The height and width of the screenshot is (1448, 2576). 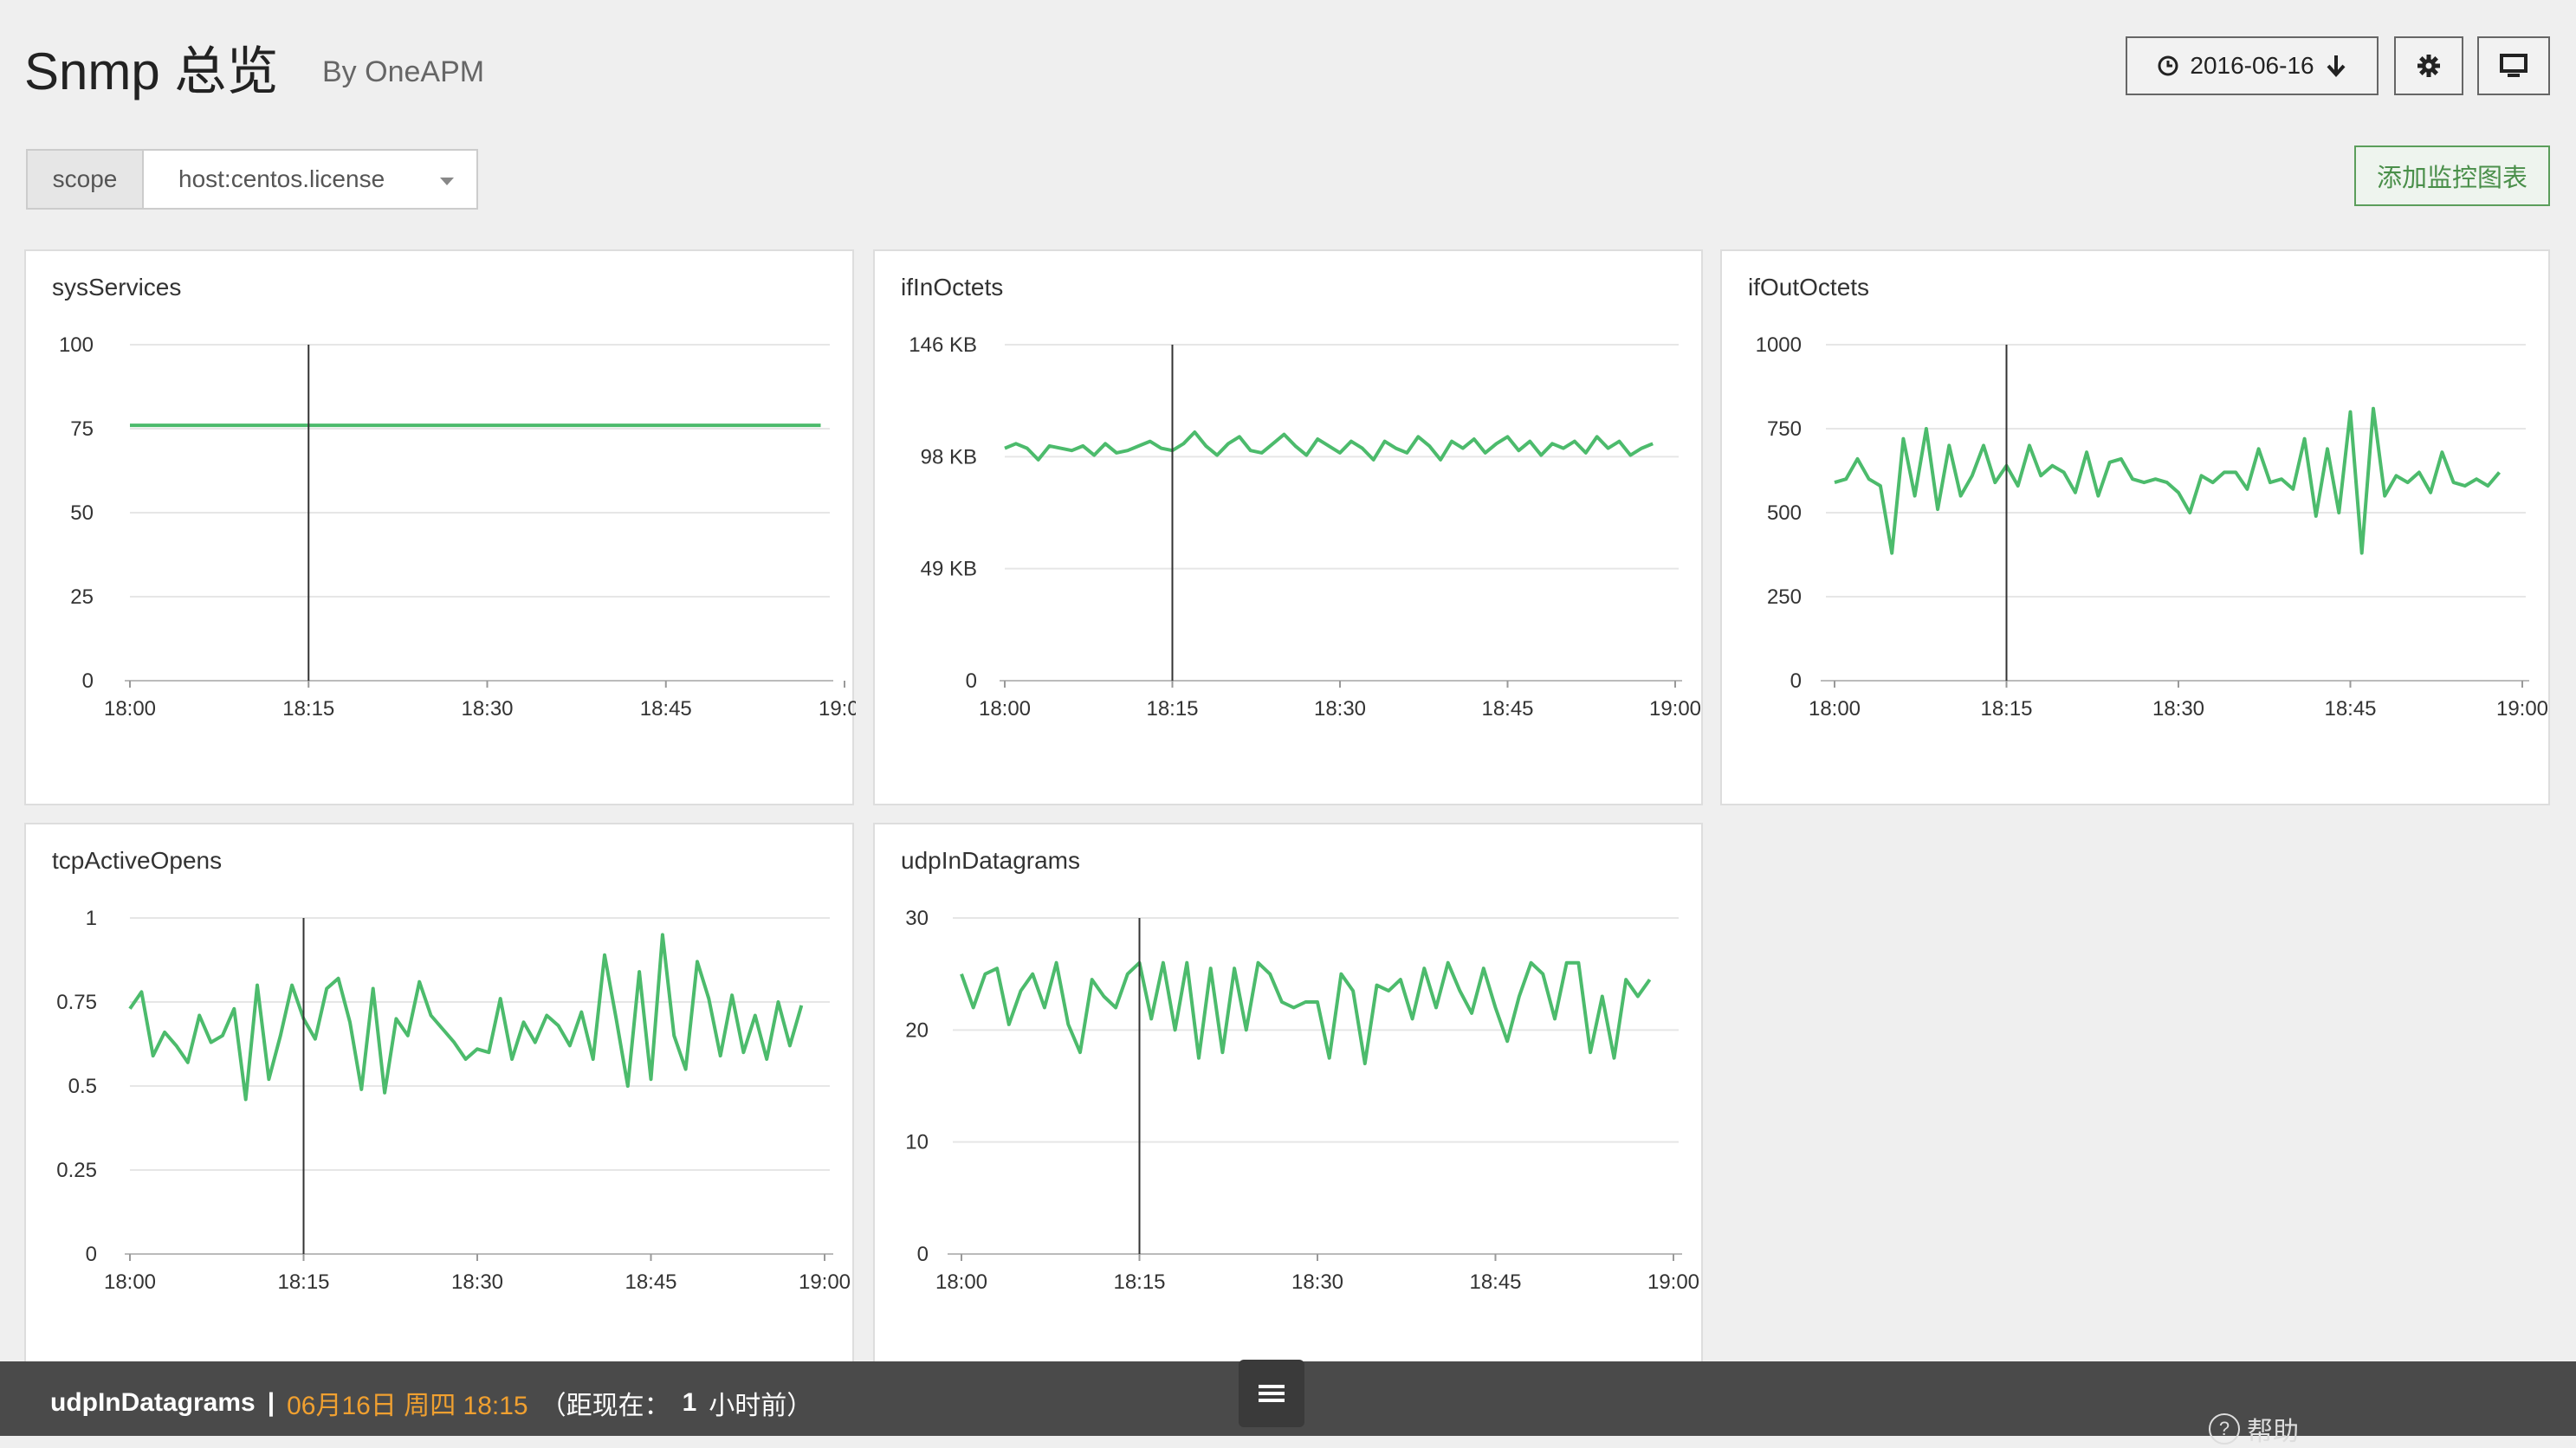 I want to click on y-tick-label: 50, so click(x=82, y=513).